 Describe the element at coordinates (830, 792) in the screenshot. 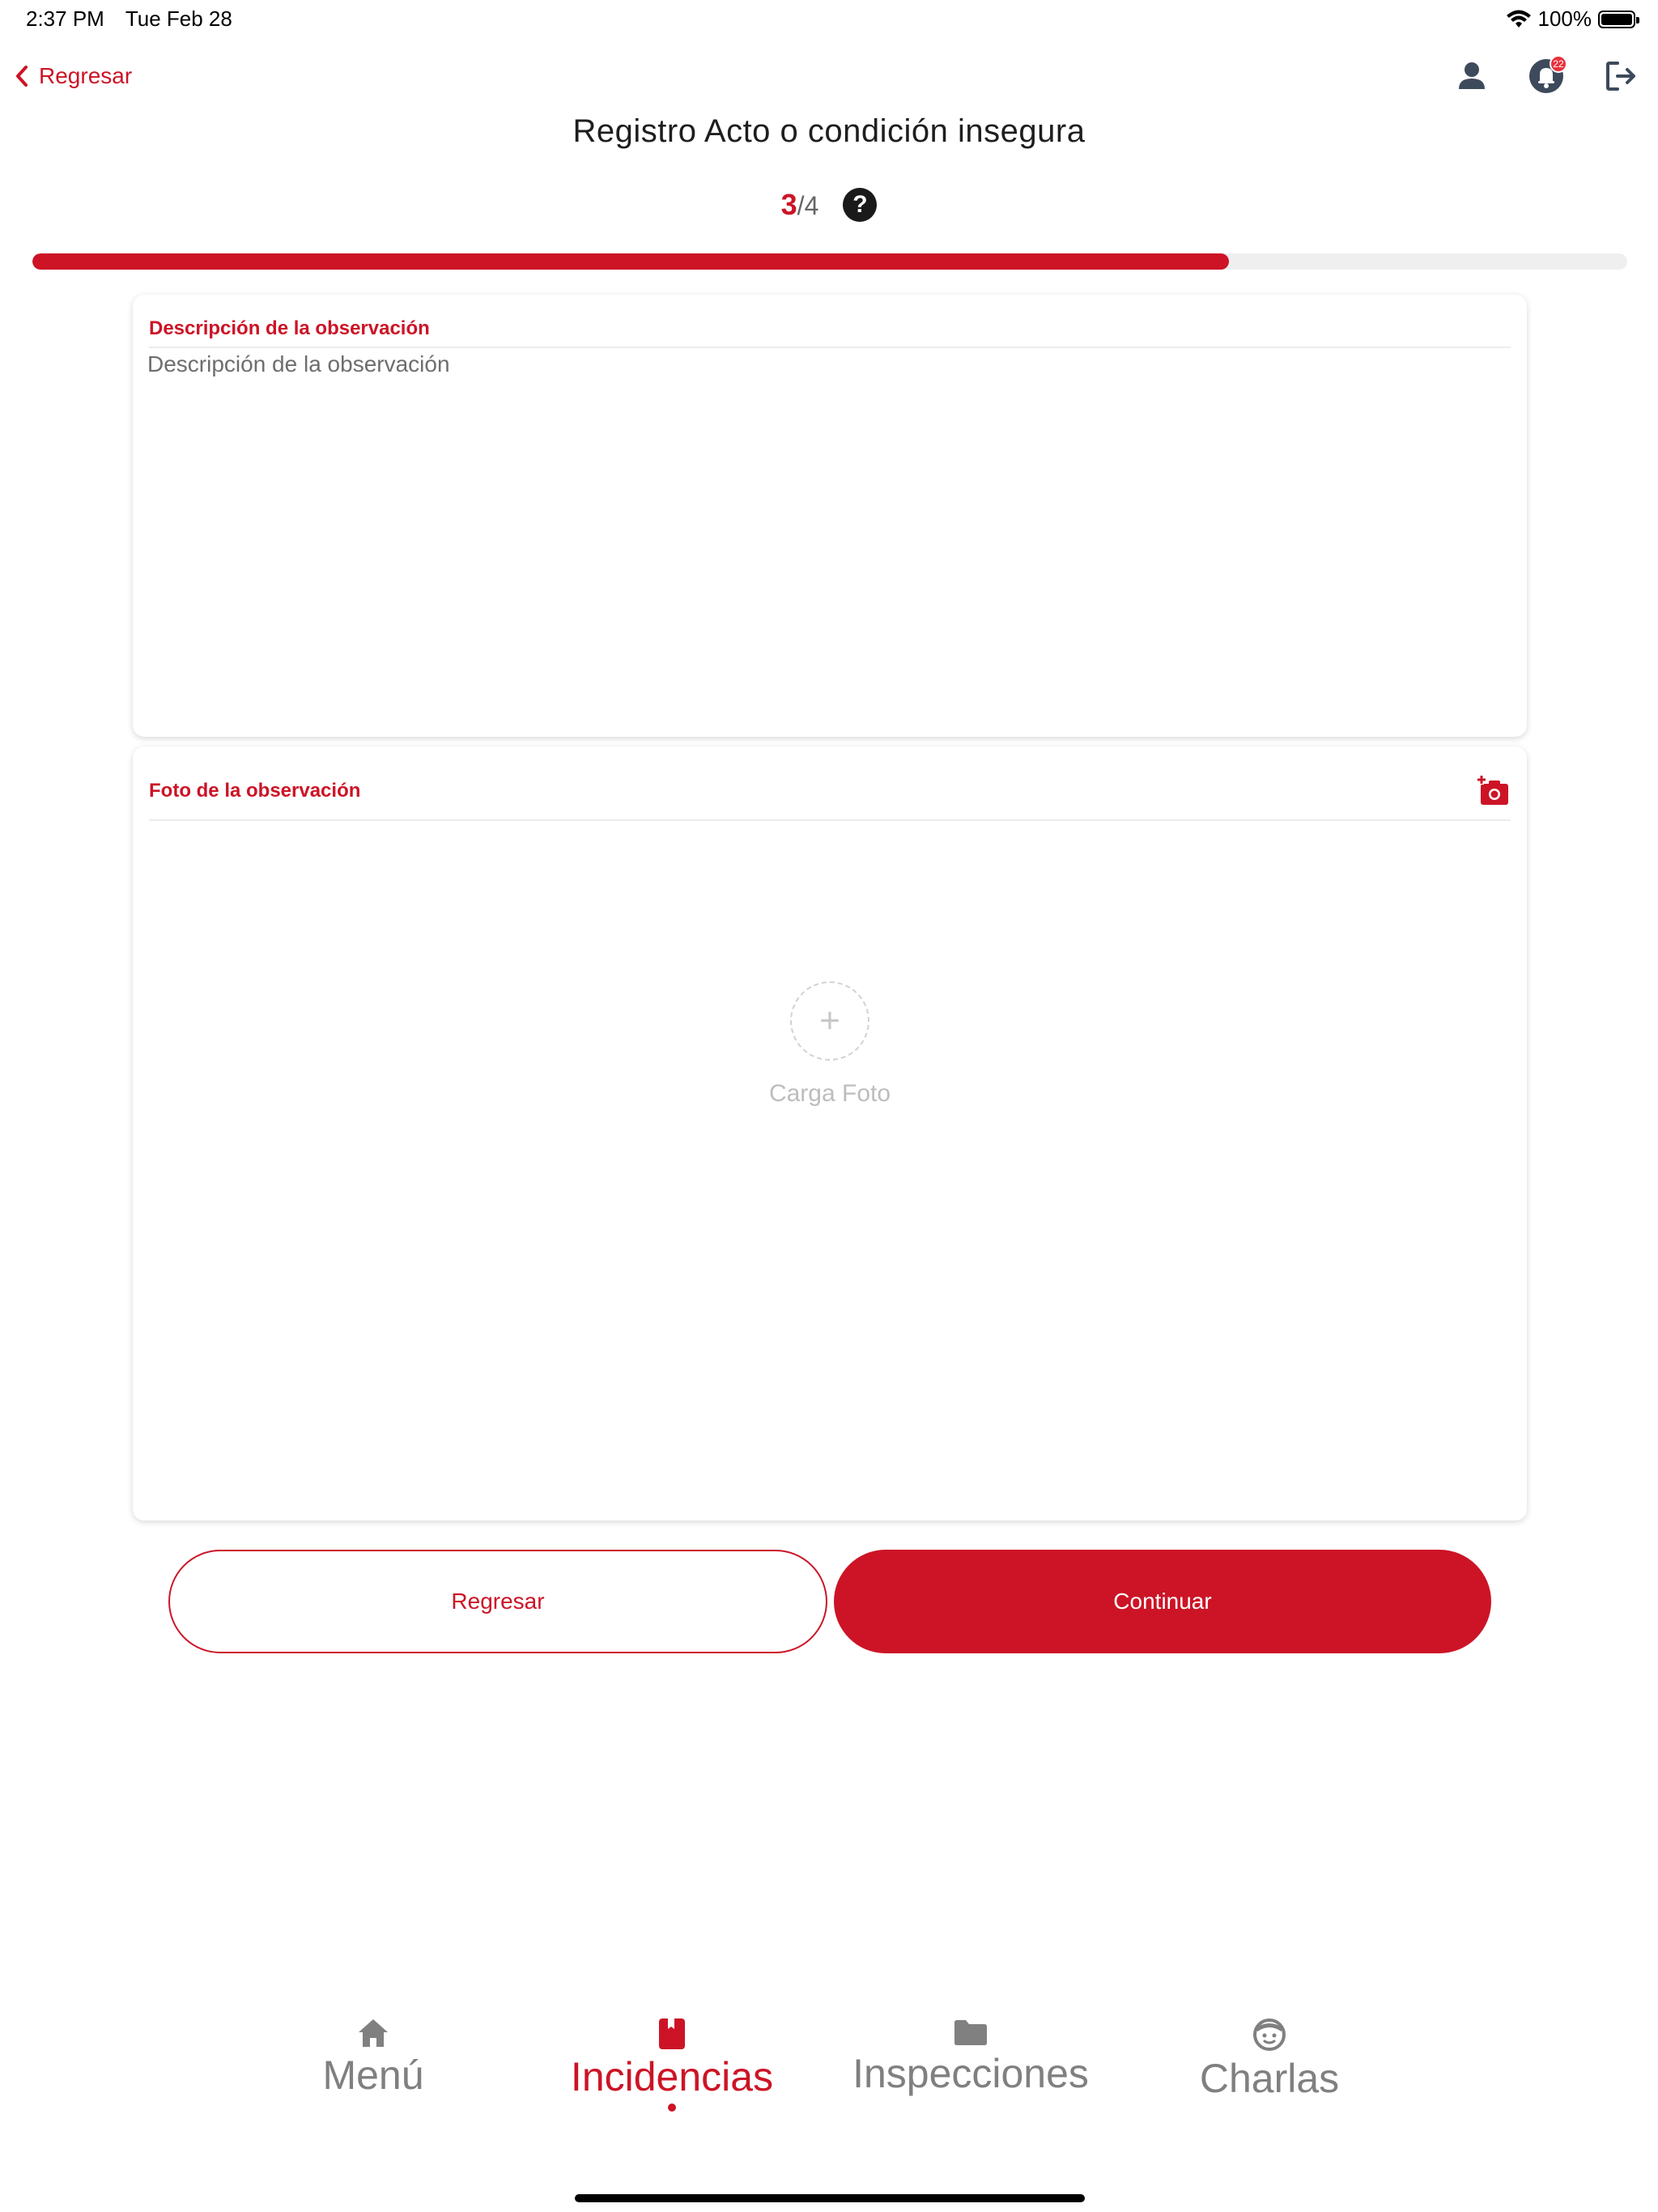

I see `photo-card-header: Foto de la observación` at that location.